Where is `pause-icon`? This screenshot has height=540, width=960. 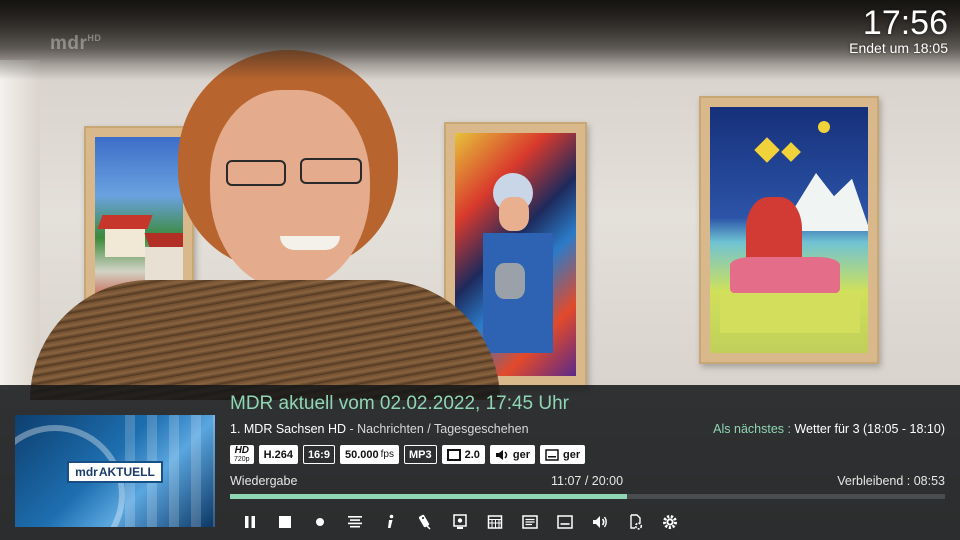 pause-icon is located at coordinates (249, 522).